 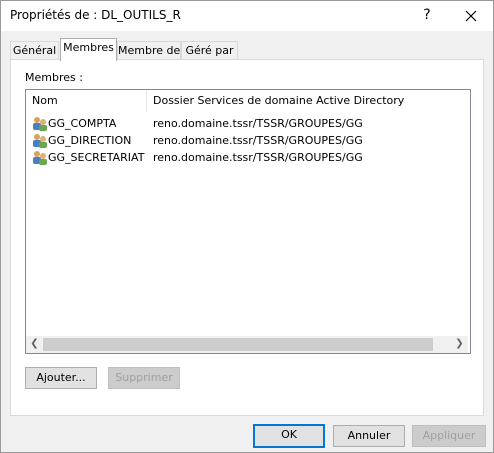 I want to click on close-icon, so click(x=471, y=16).